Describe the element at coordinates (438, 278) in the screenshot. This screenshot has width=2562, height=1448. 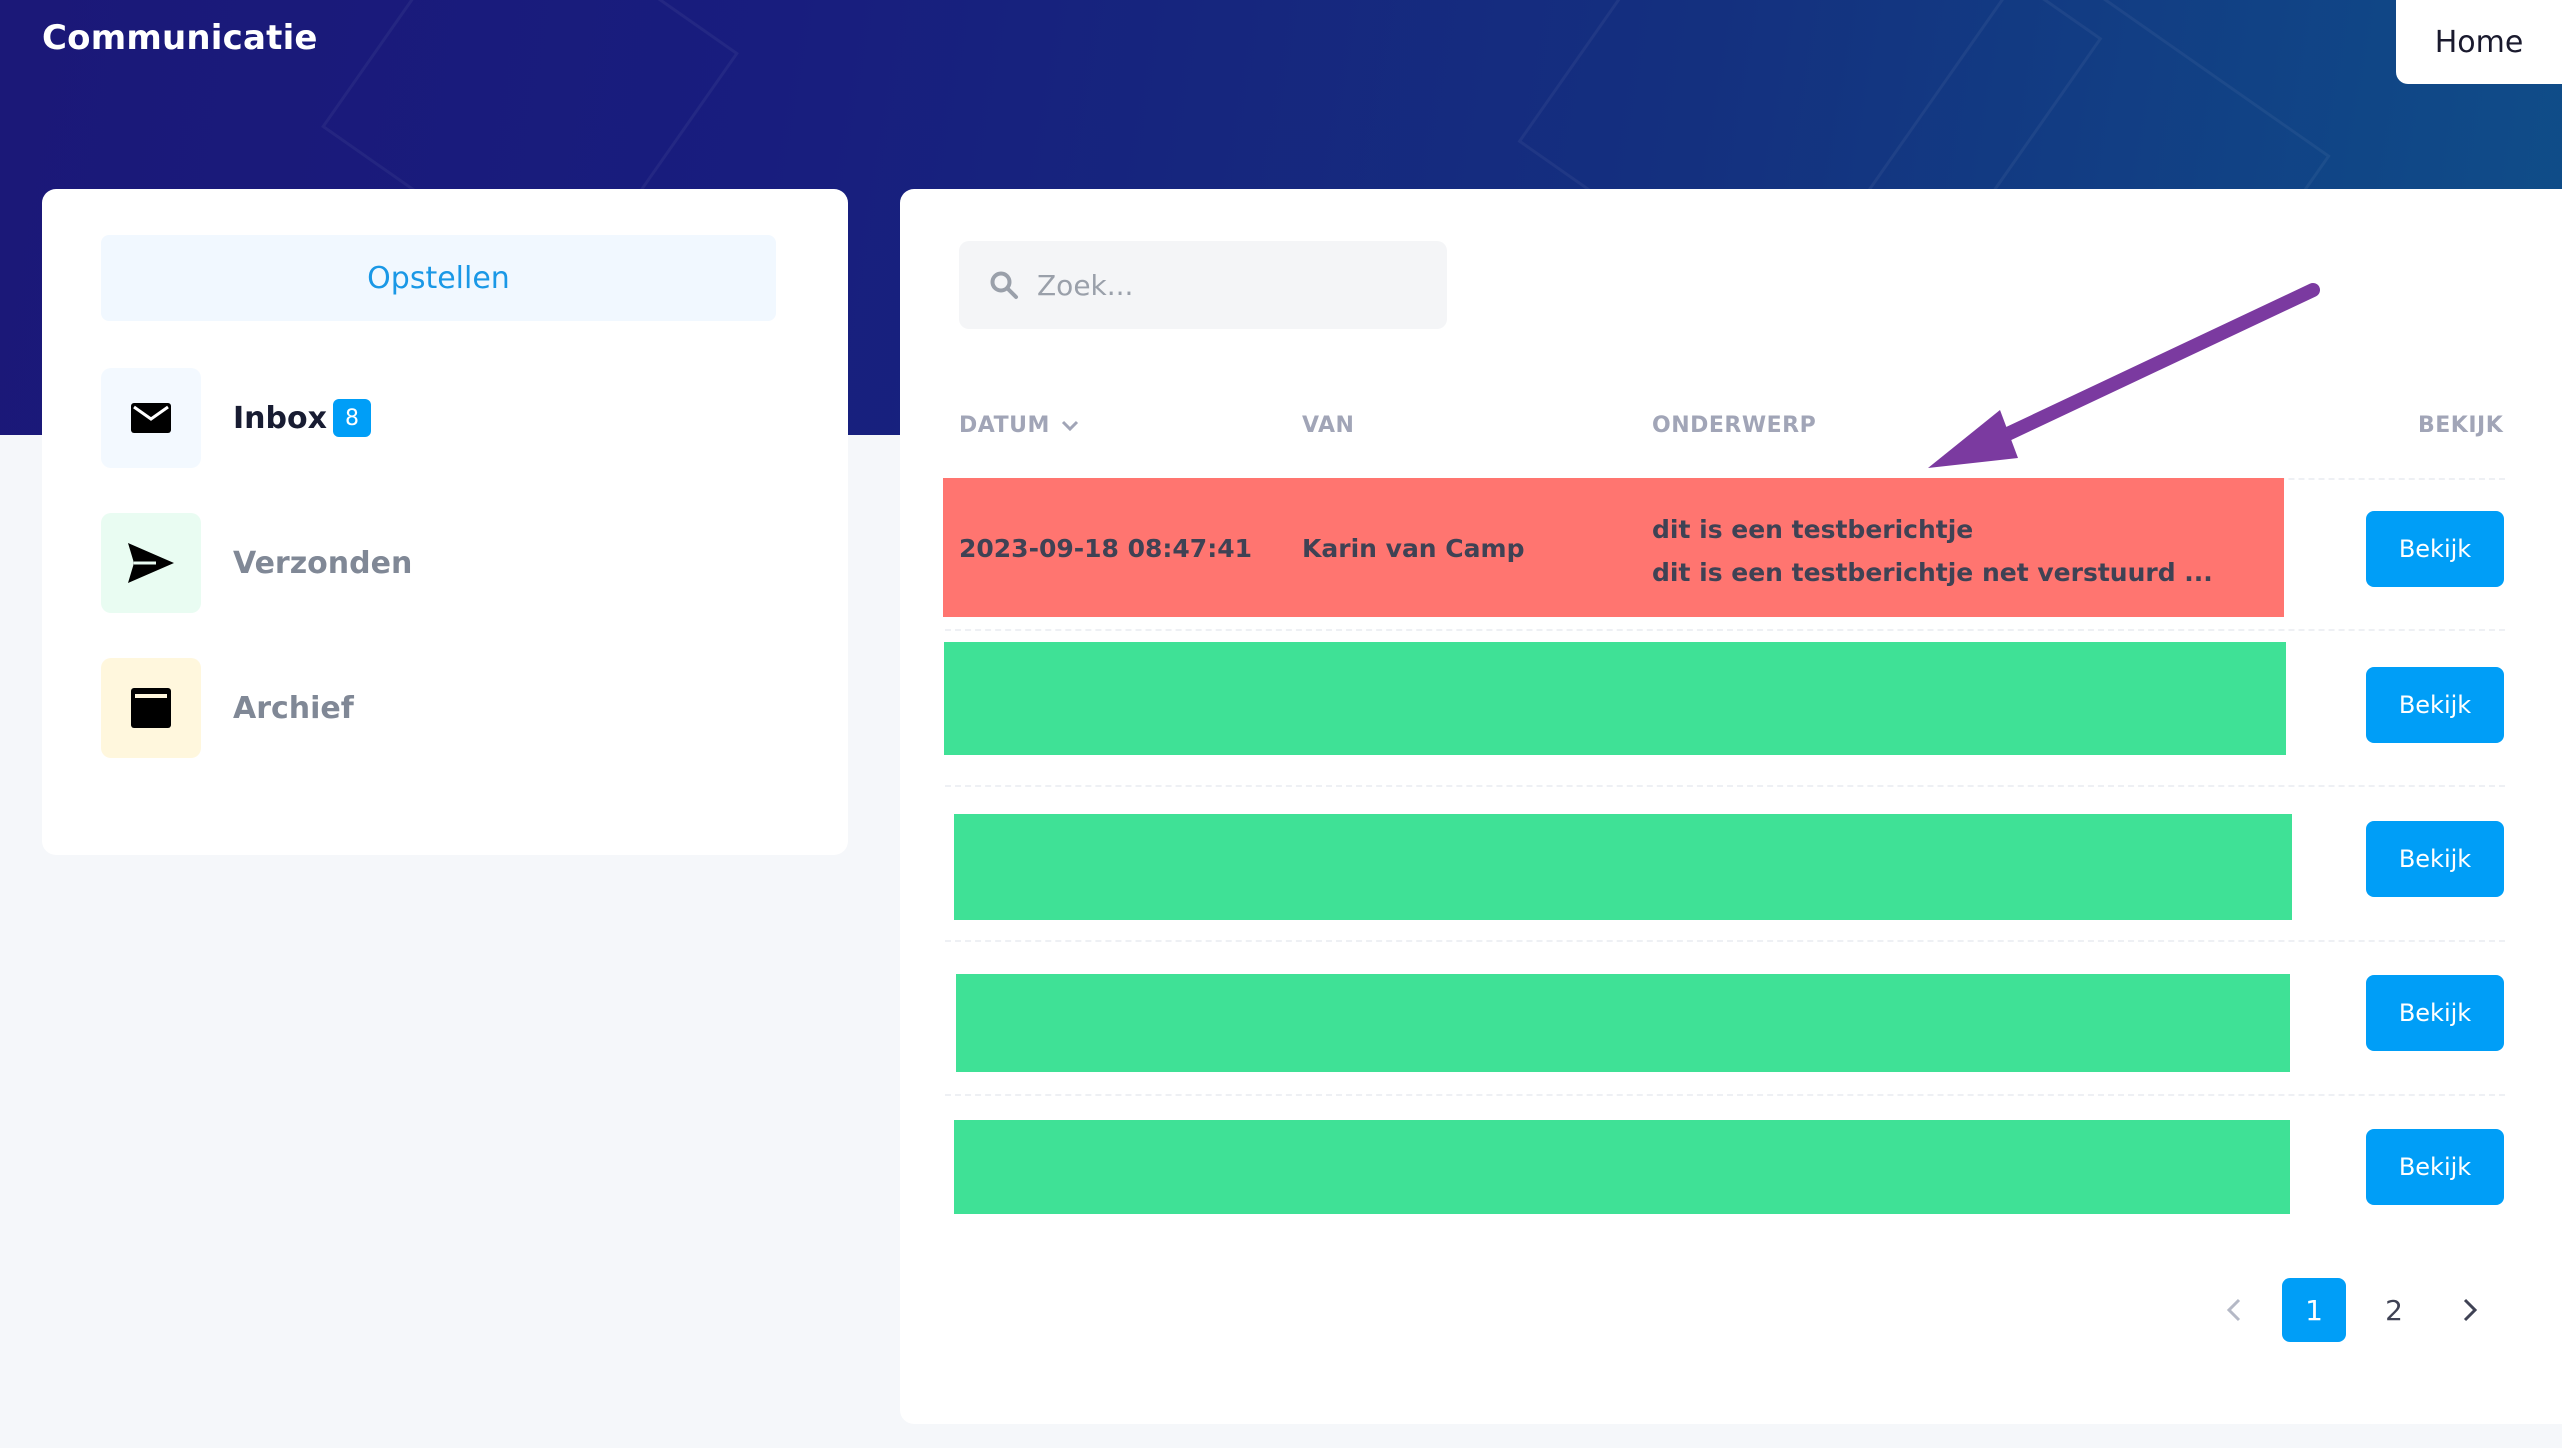
I see `compose-button: Opstellen` at that location.